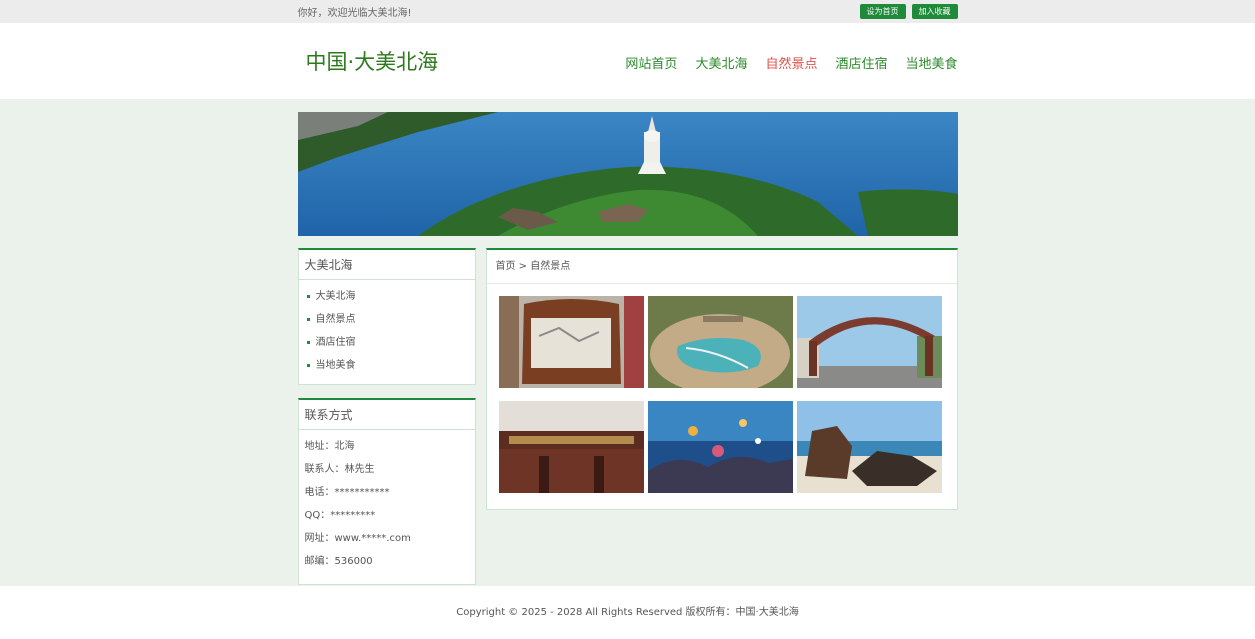  Describe the element at coordinates (387, 322) in the screenshot. I see `sidebar-item-scenic: 自然景点` at that location.